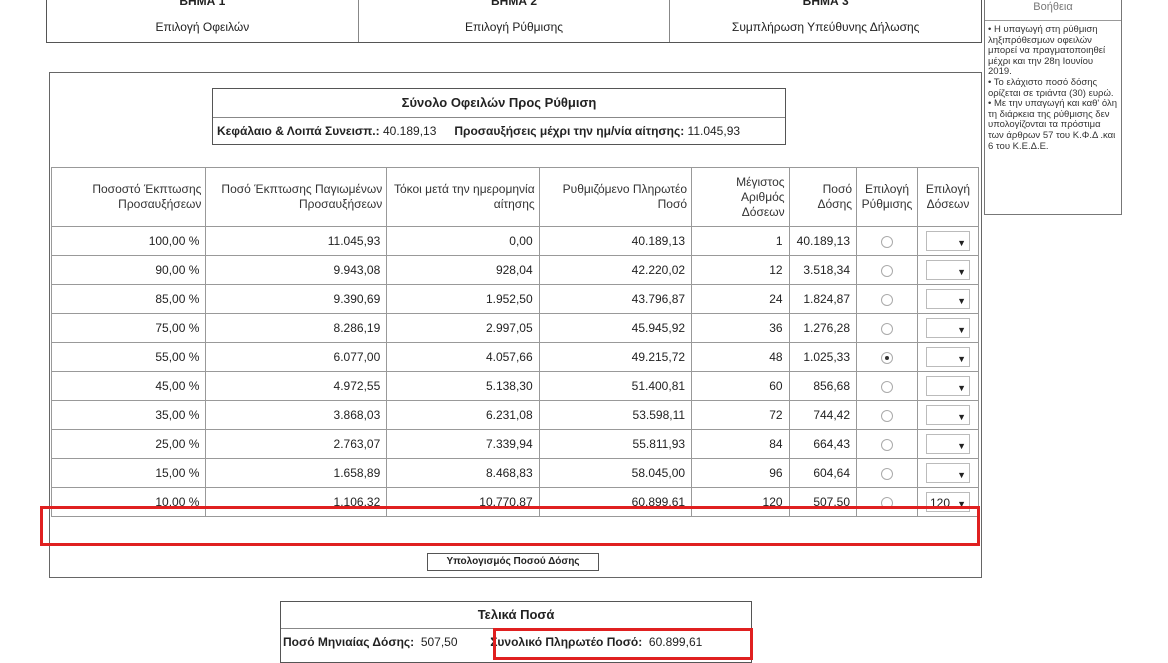 The height and width of the screenshot is (663, 1168). Describe the element at coordinates (298, 131) in the screenshot. I see `capital-label: Κεφάλαιο & Λοιπά Συνεισπ.:` at that location.